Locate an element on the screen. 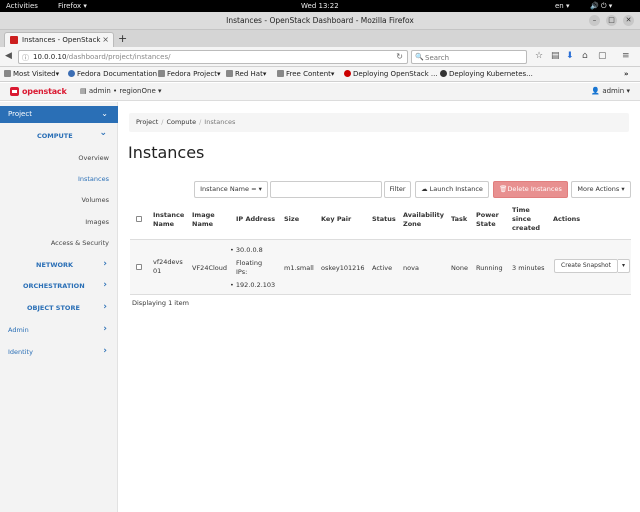 This screenshot has width=640, height=512. row-actions-dropdown-icon: ▾ is located at coordinates (624, 266).